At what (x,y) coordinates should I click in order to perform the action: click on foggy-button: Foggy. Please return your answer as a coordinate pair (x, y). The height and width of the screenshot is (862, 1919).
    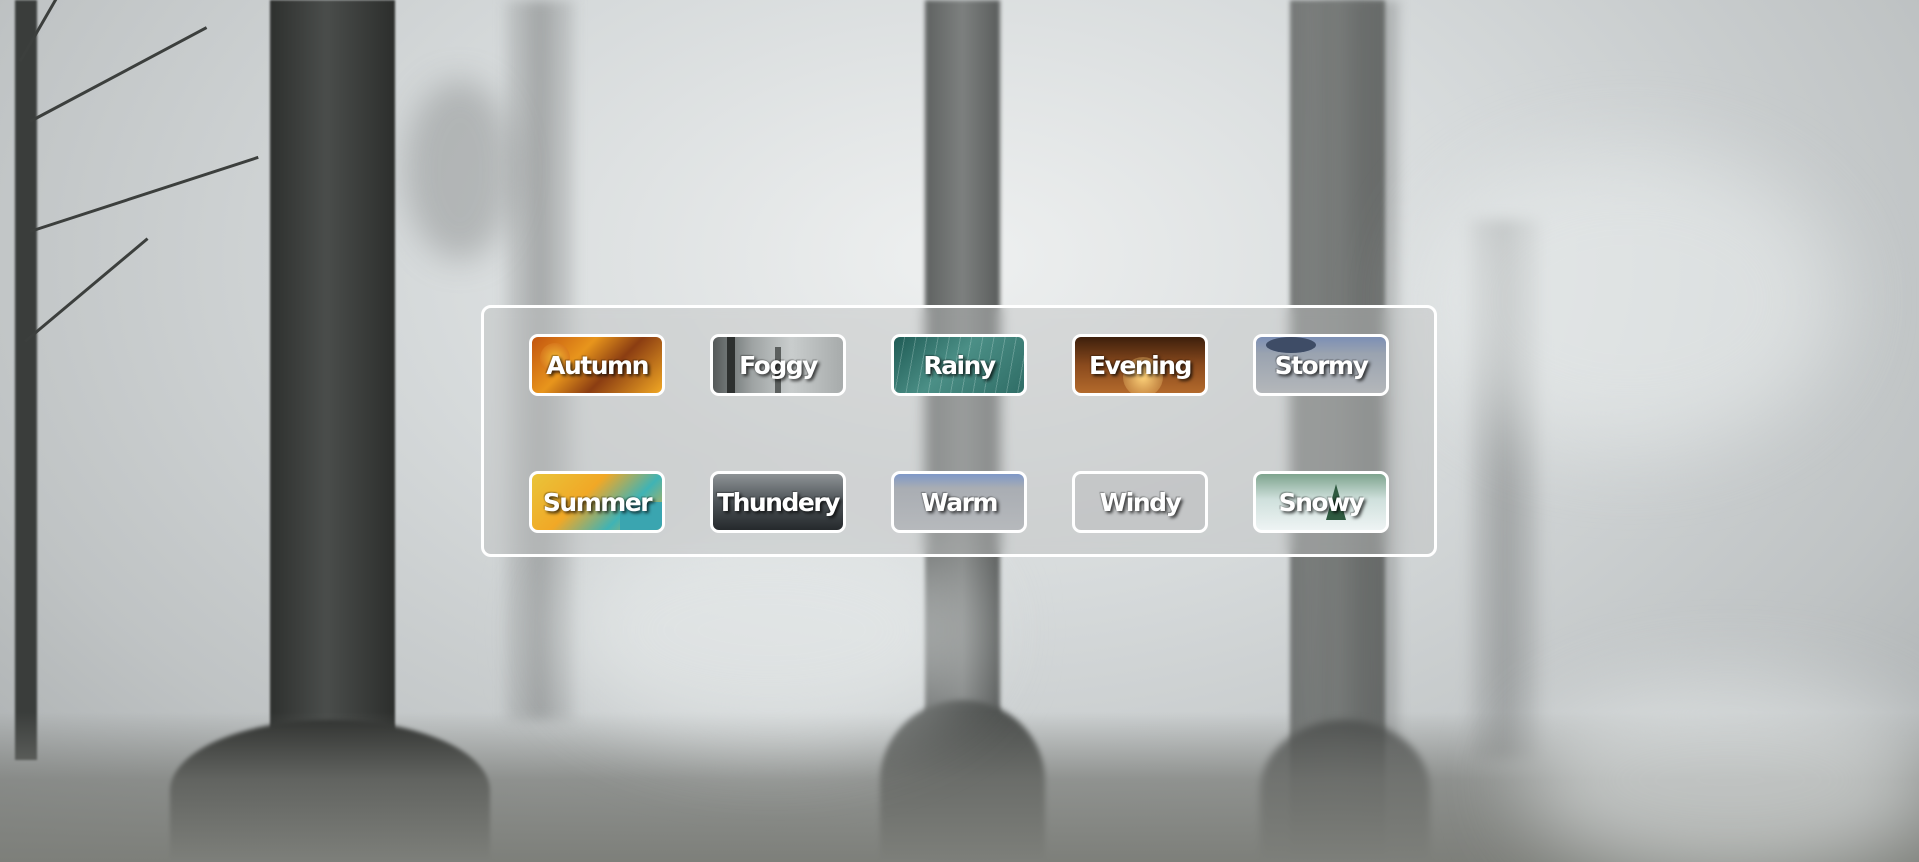
    Looking at the image, I should click on (778, 365).